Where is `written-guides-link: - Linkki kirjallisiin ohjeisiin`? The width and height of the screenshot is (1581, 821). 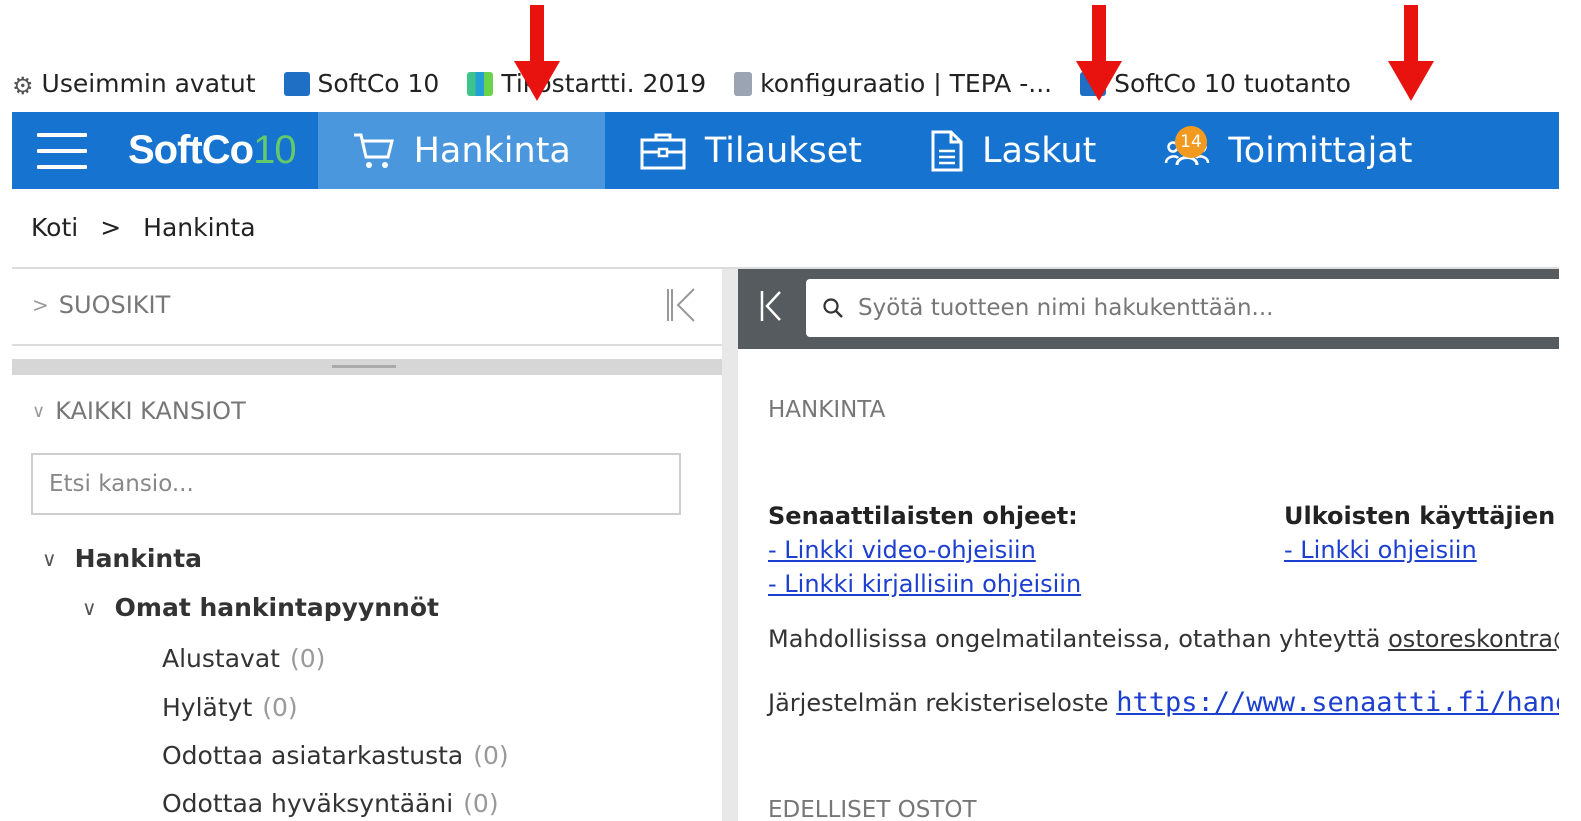
written-guides-link: - Linkki kirjallisiin ohjeisiin is located at coordinates (924, 584).